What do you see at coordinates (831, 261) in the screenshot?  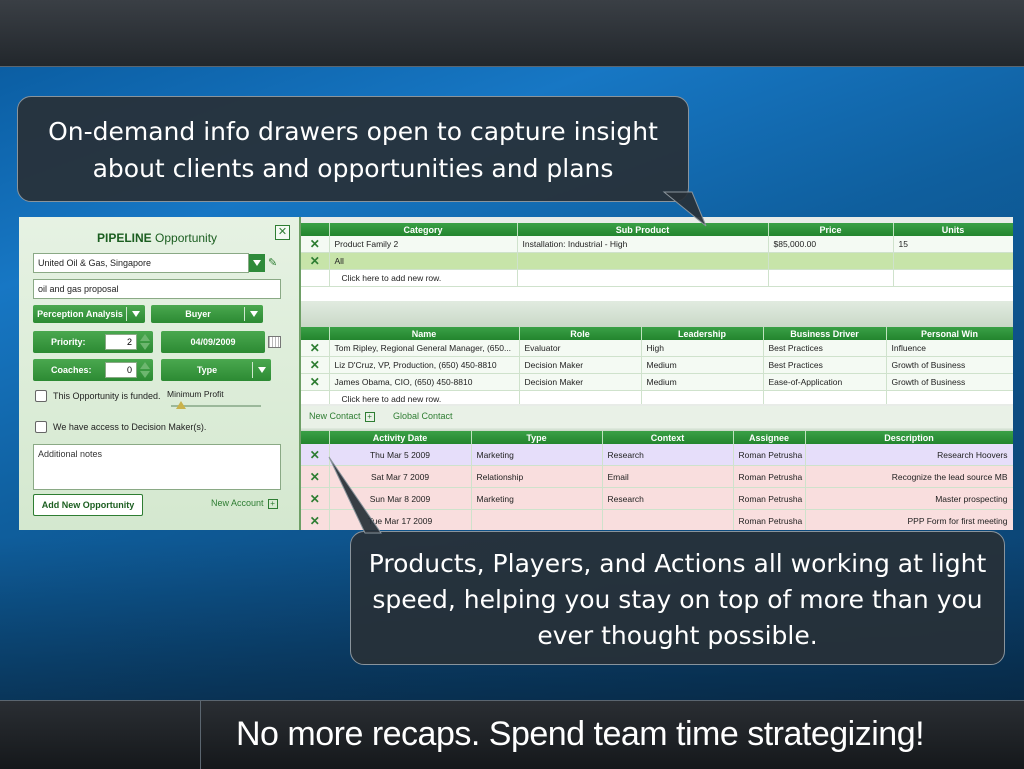 I see `cell-price` at bounding box center [831, 261].